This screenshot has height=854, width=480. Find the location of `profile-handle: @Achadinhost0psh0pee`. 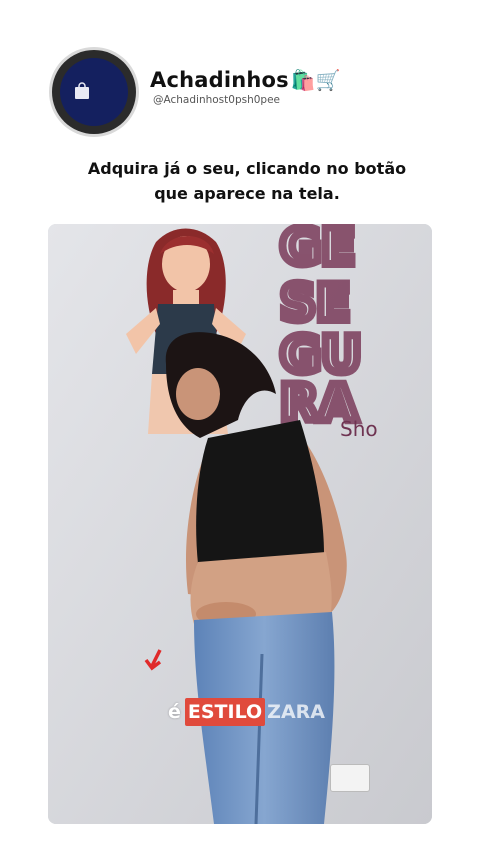

profile-handle: @Achadinhost0psh0pee is located at coordinates (216, 100).